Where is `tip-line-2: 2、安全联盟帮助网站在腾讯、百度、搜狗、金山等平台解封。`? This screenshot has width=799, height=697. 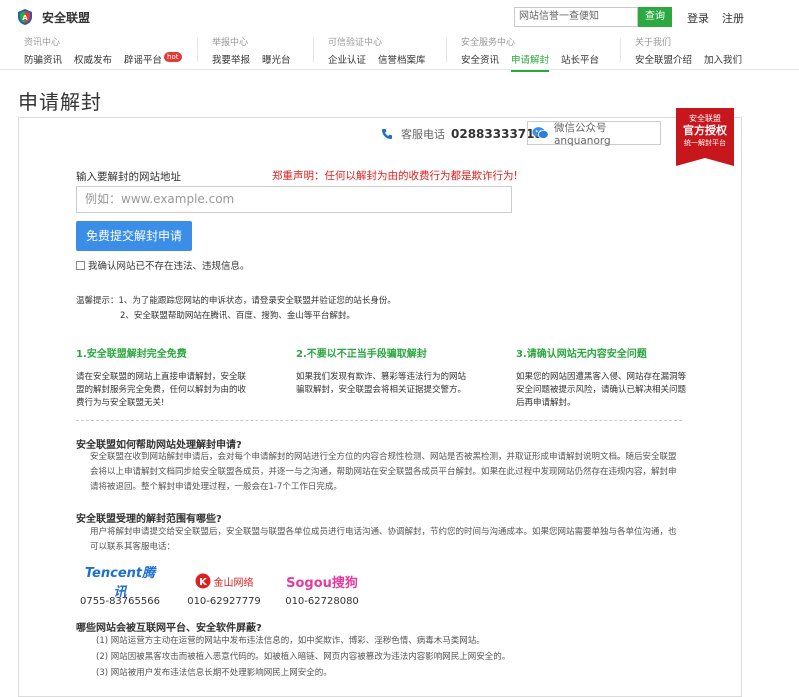
tip-line-2: 2、安全联盟帮助网站在腾讯、百度、搜狗、金山等平台解封。 is located at coordinates (237, 316).